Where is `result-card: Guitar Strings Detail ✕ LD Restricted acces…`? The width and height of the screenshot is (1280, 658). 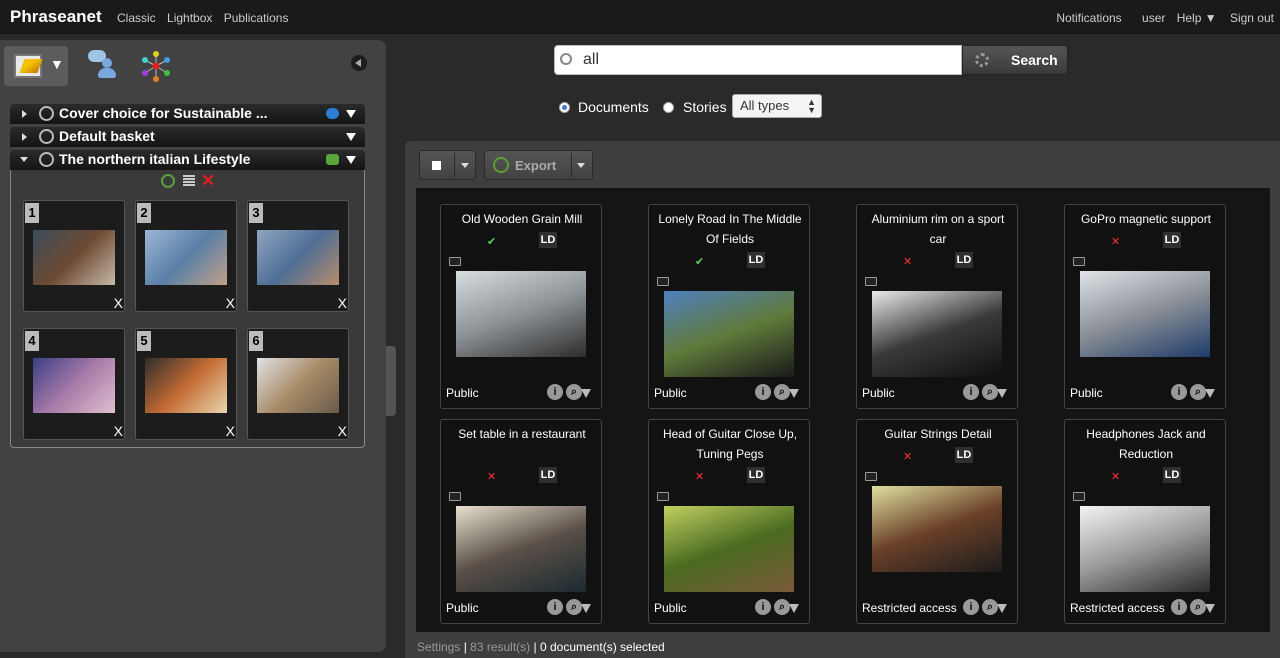 result-card: Guitar Strings Detail ✕ LD Restricted acces… is located at coordinates (937, 521).